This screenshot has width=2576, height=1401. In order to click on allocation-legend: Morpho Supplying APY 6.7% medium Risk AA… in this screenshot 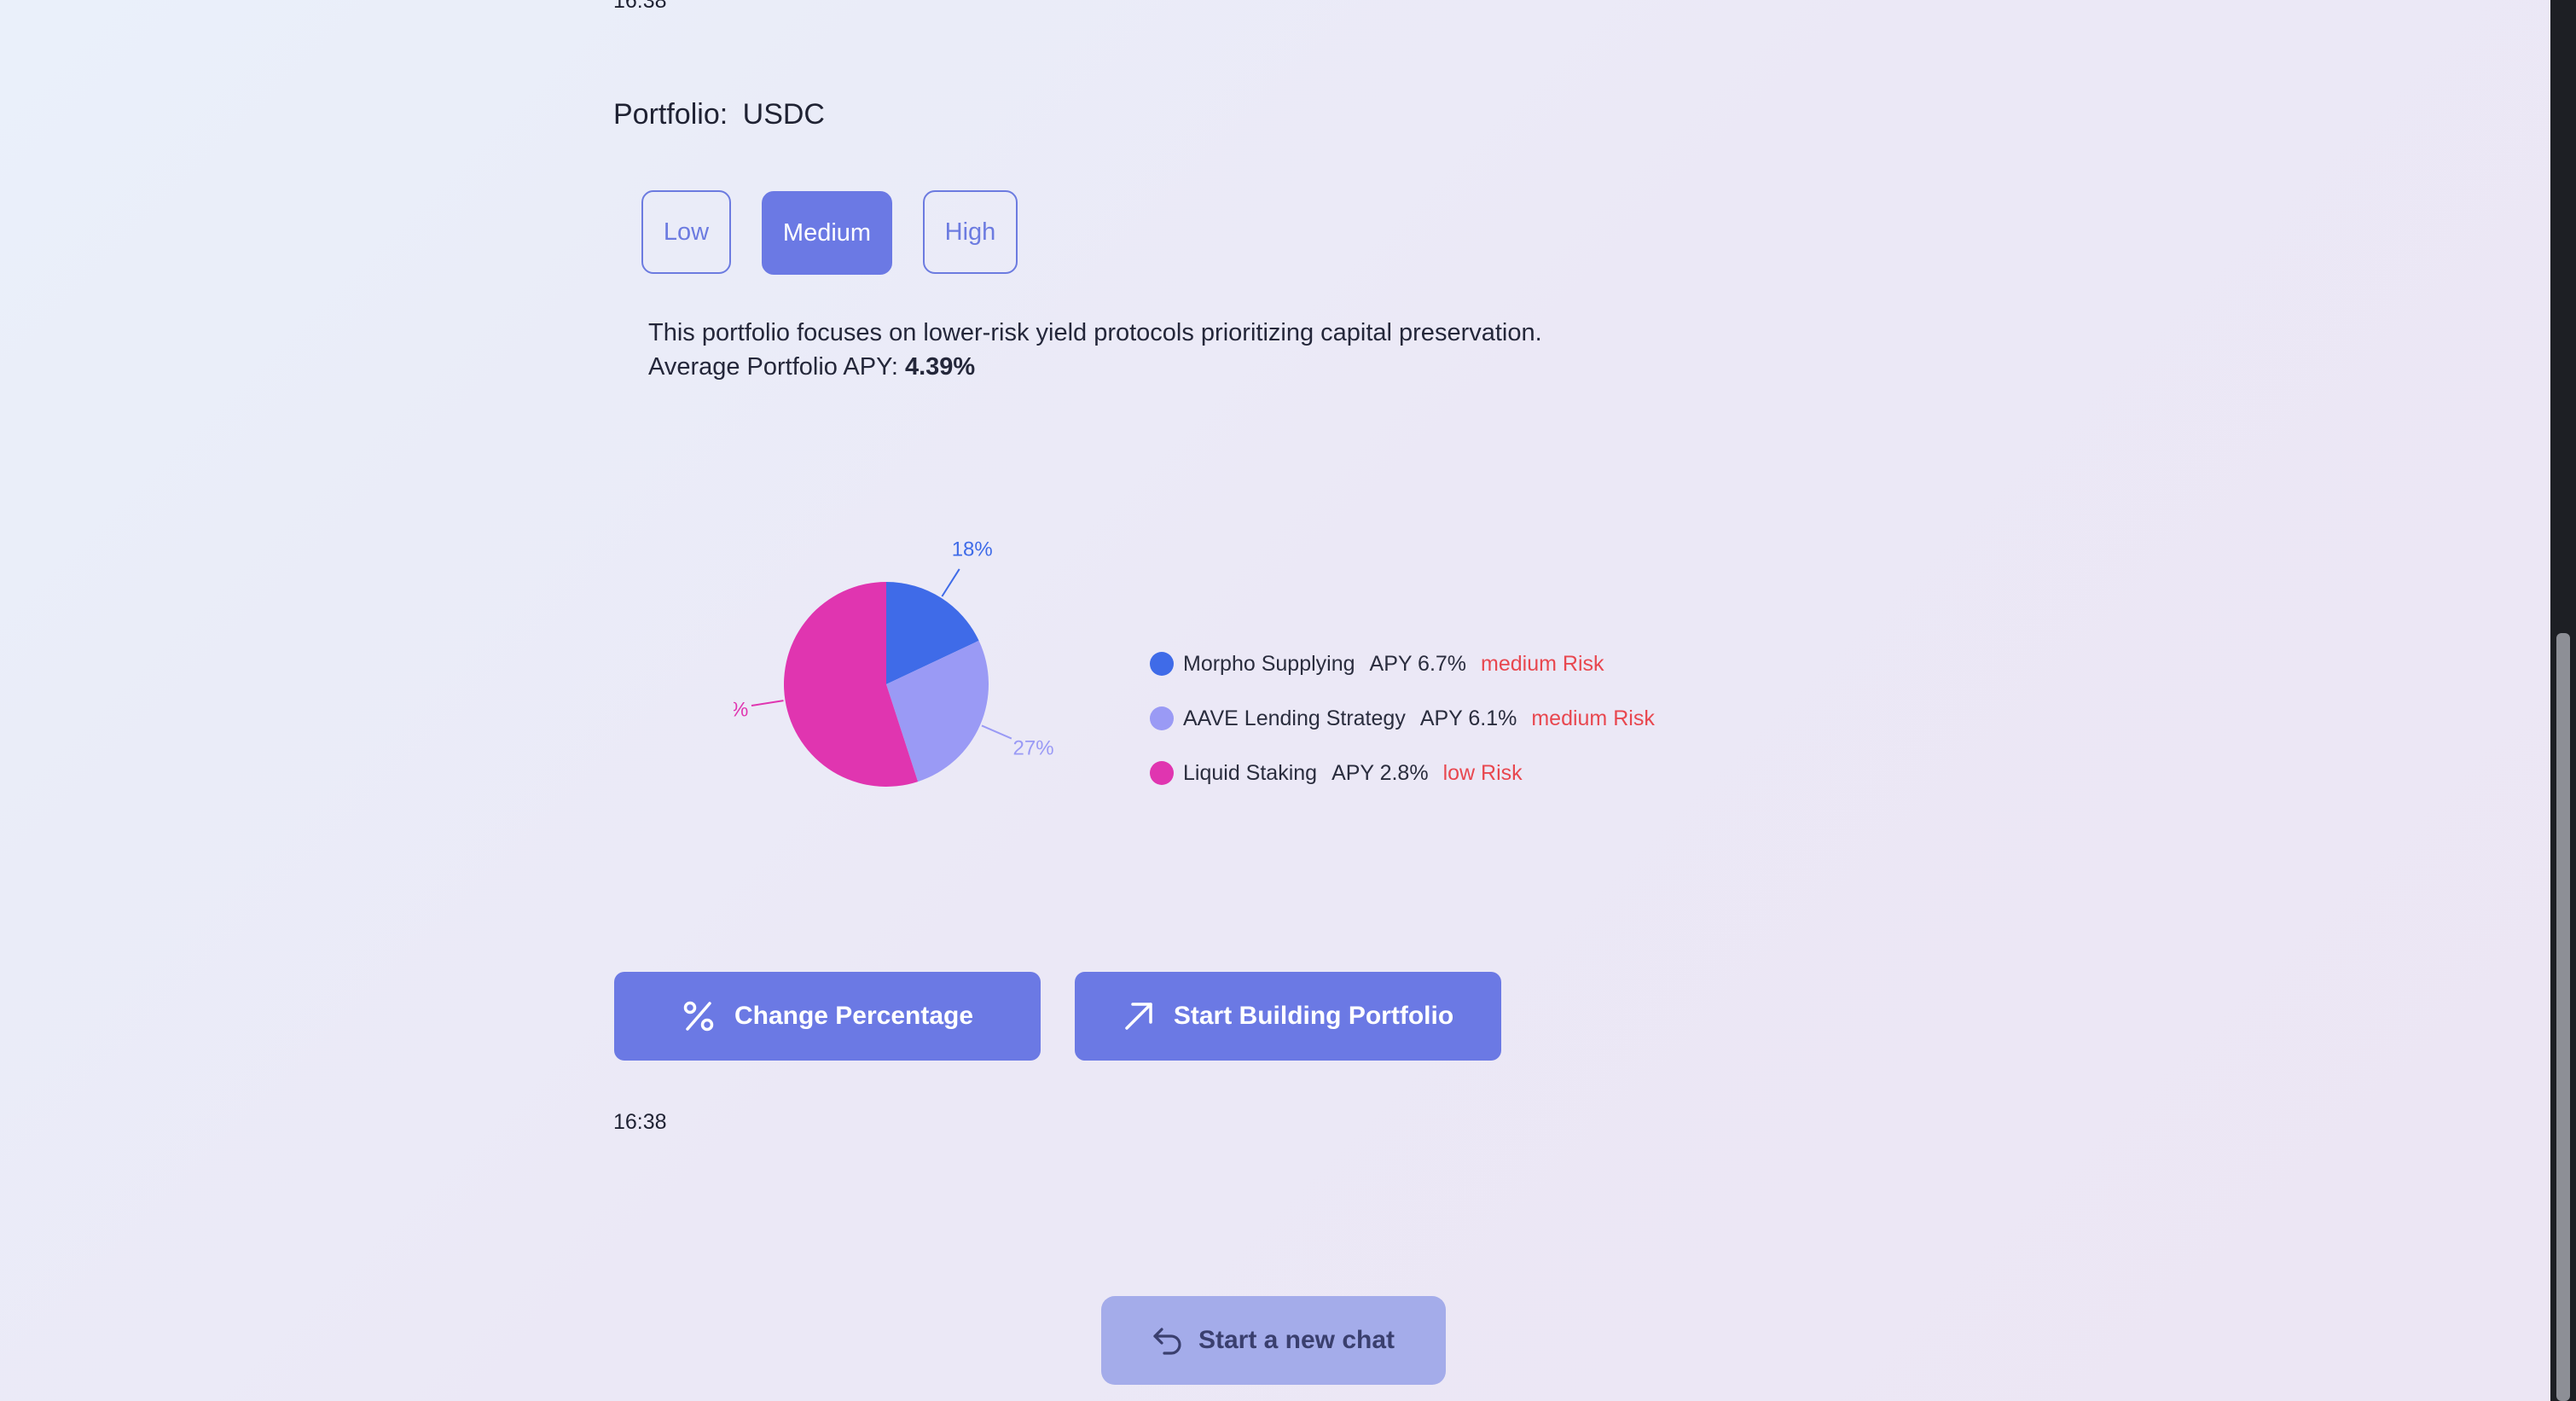, I will do `click(1402, 718)`.